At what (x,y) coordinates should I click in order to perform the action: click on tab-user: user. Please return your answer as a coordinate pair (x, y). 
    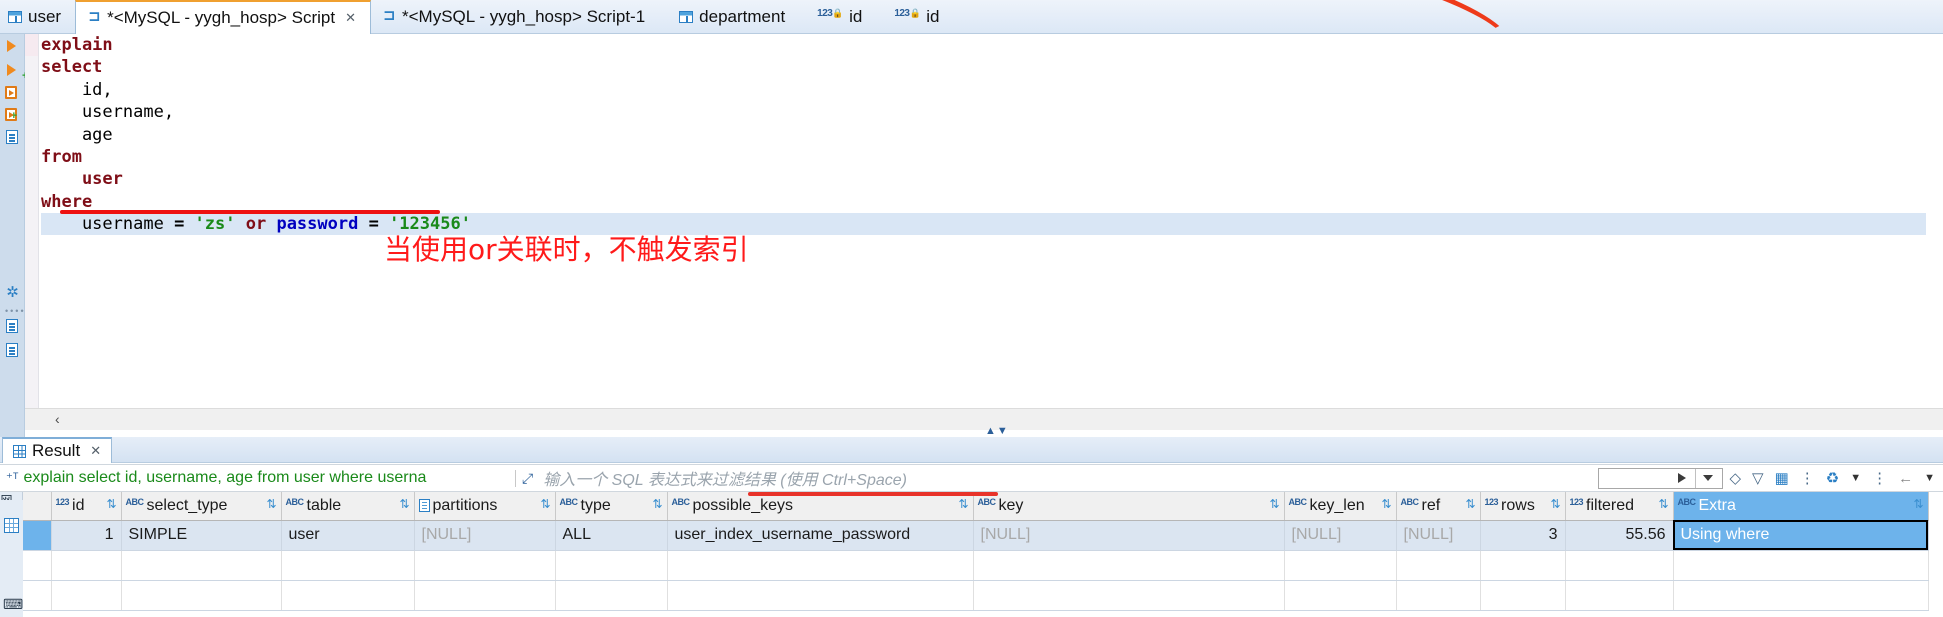
    Looking at the image, I should click on (37, 17).